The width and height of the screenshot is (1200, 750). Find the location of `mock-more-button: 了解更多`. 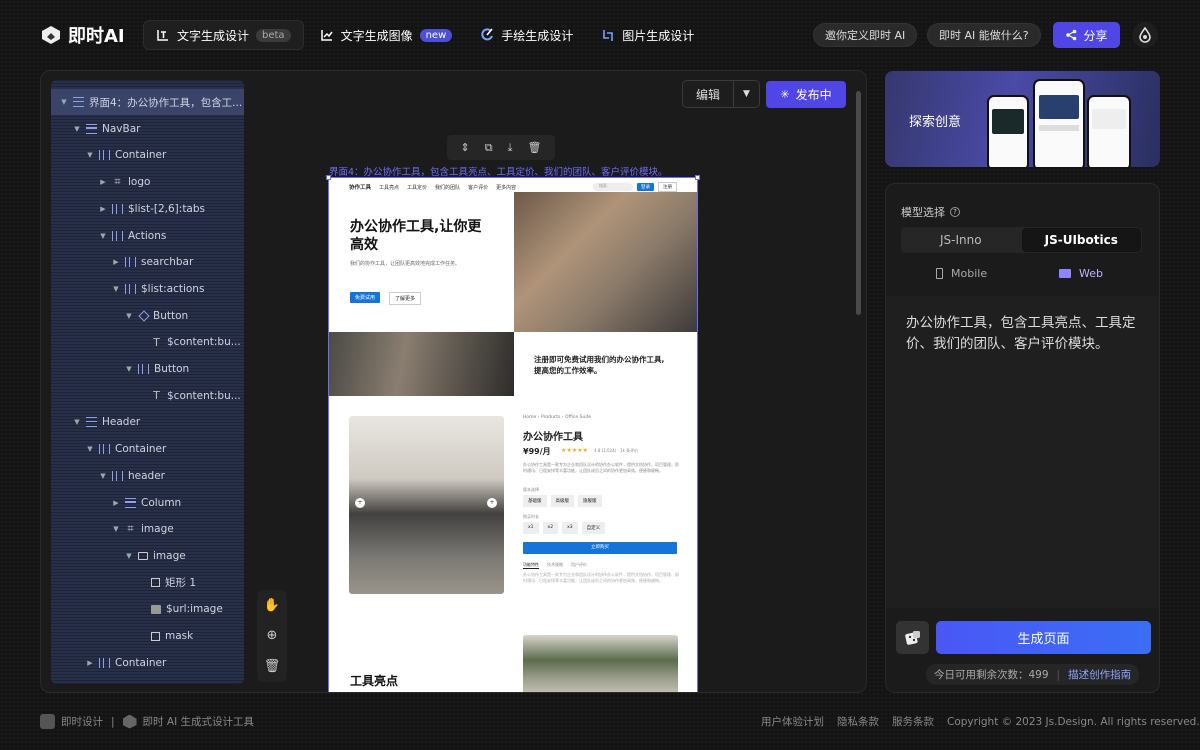

mock-more-button: 了解更多 is located at coordinates (405, 298).